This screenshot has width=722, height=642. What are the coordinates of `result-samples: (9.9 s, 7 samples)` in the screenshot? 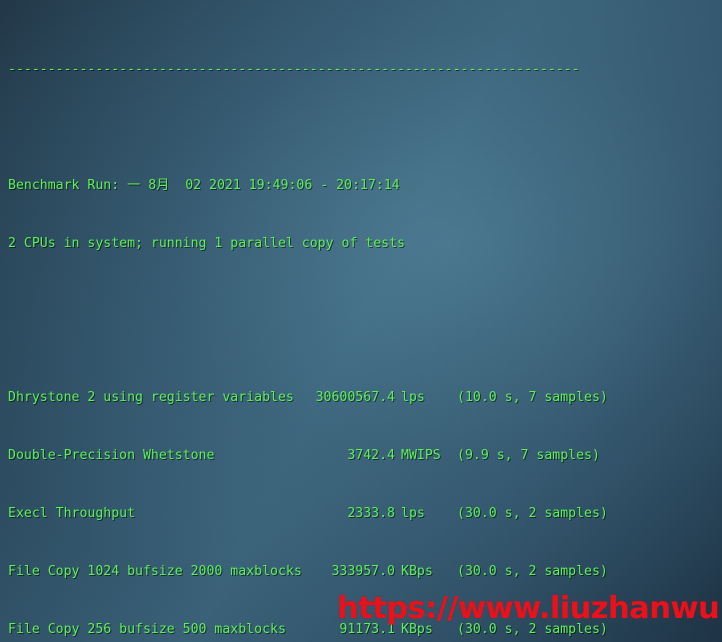 It's located at (528, 456).